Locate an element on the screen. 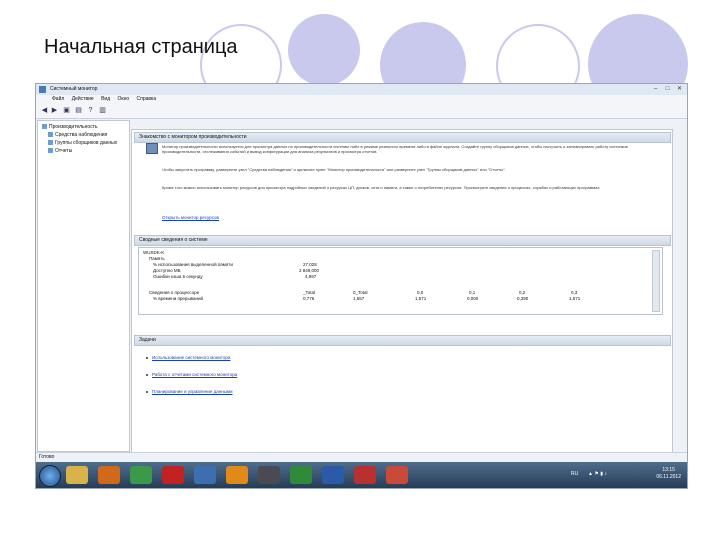 The image size is (720, 540). menu-bar: Файл Действие Вид Окно Справка is located at coordinates (361, 99).